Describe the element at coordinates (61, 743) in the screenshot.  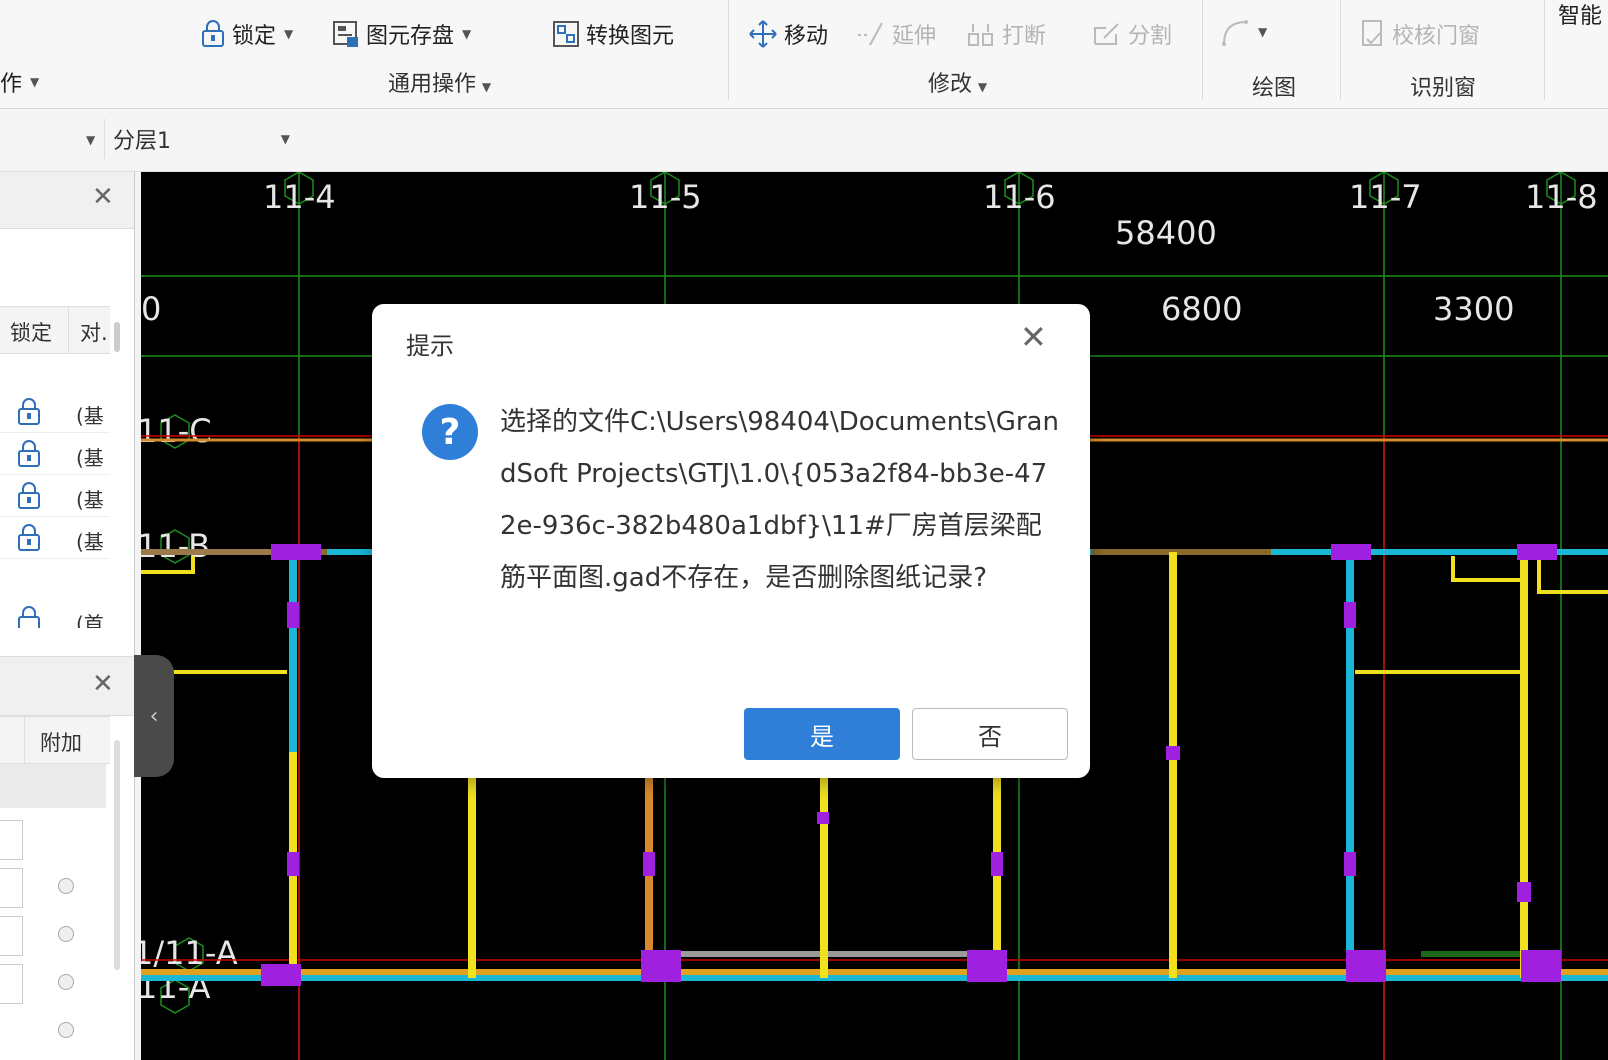
I see `column-attach: 附加` at that location.